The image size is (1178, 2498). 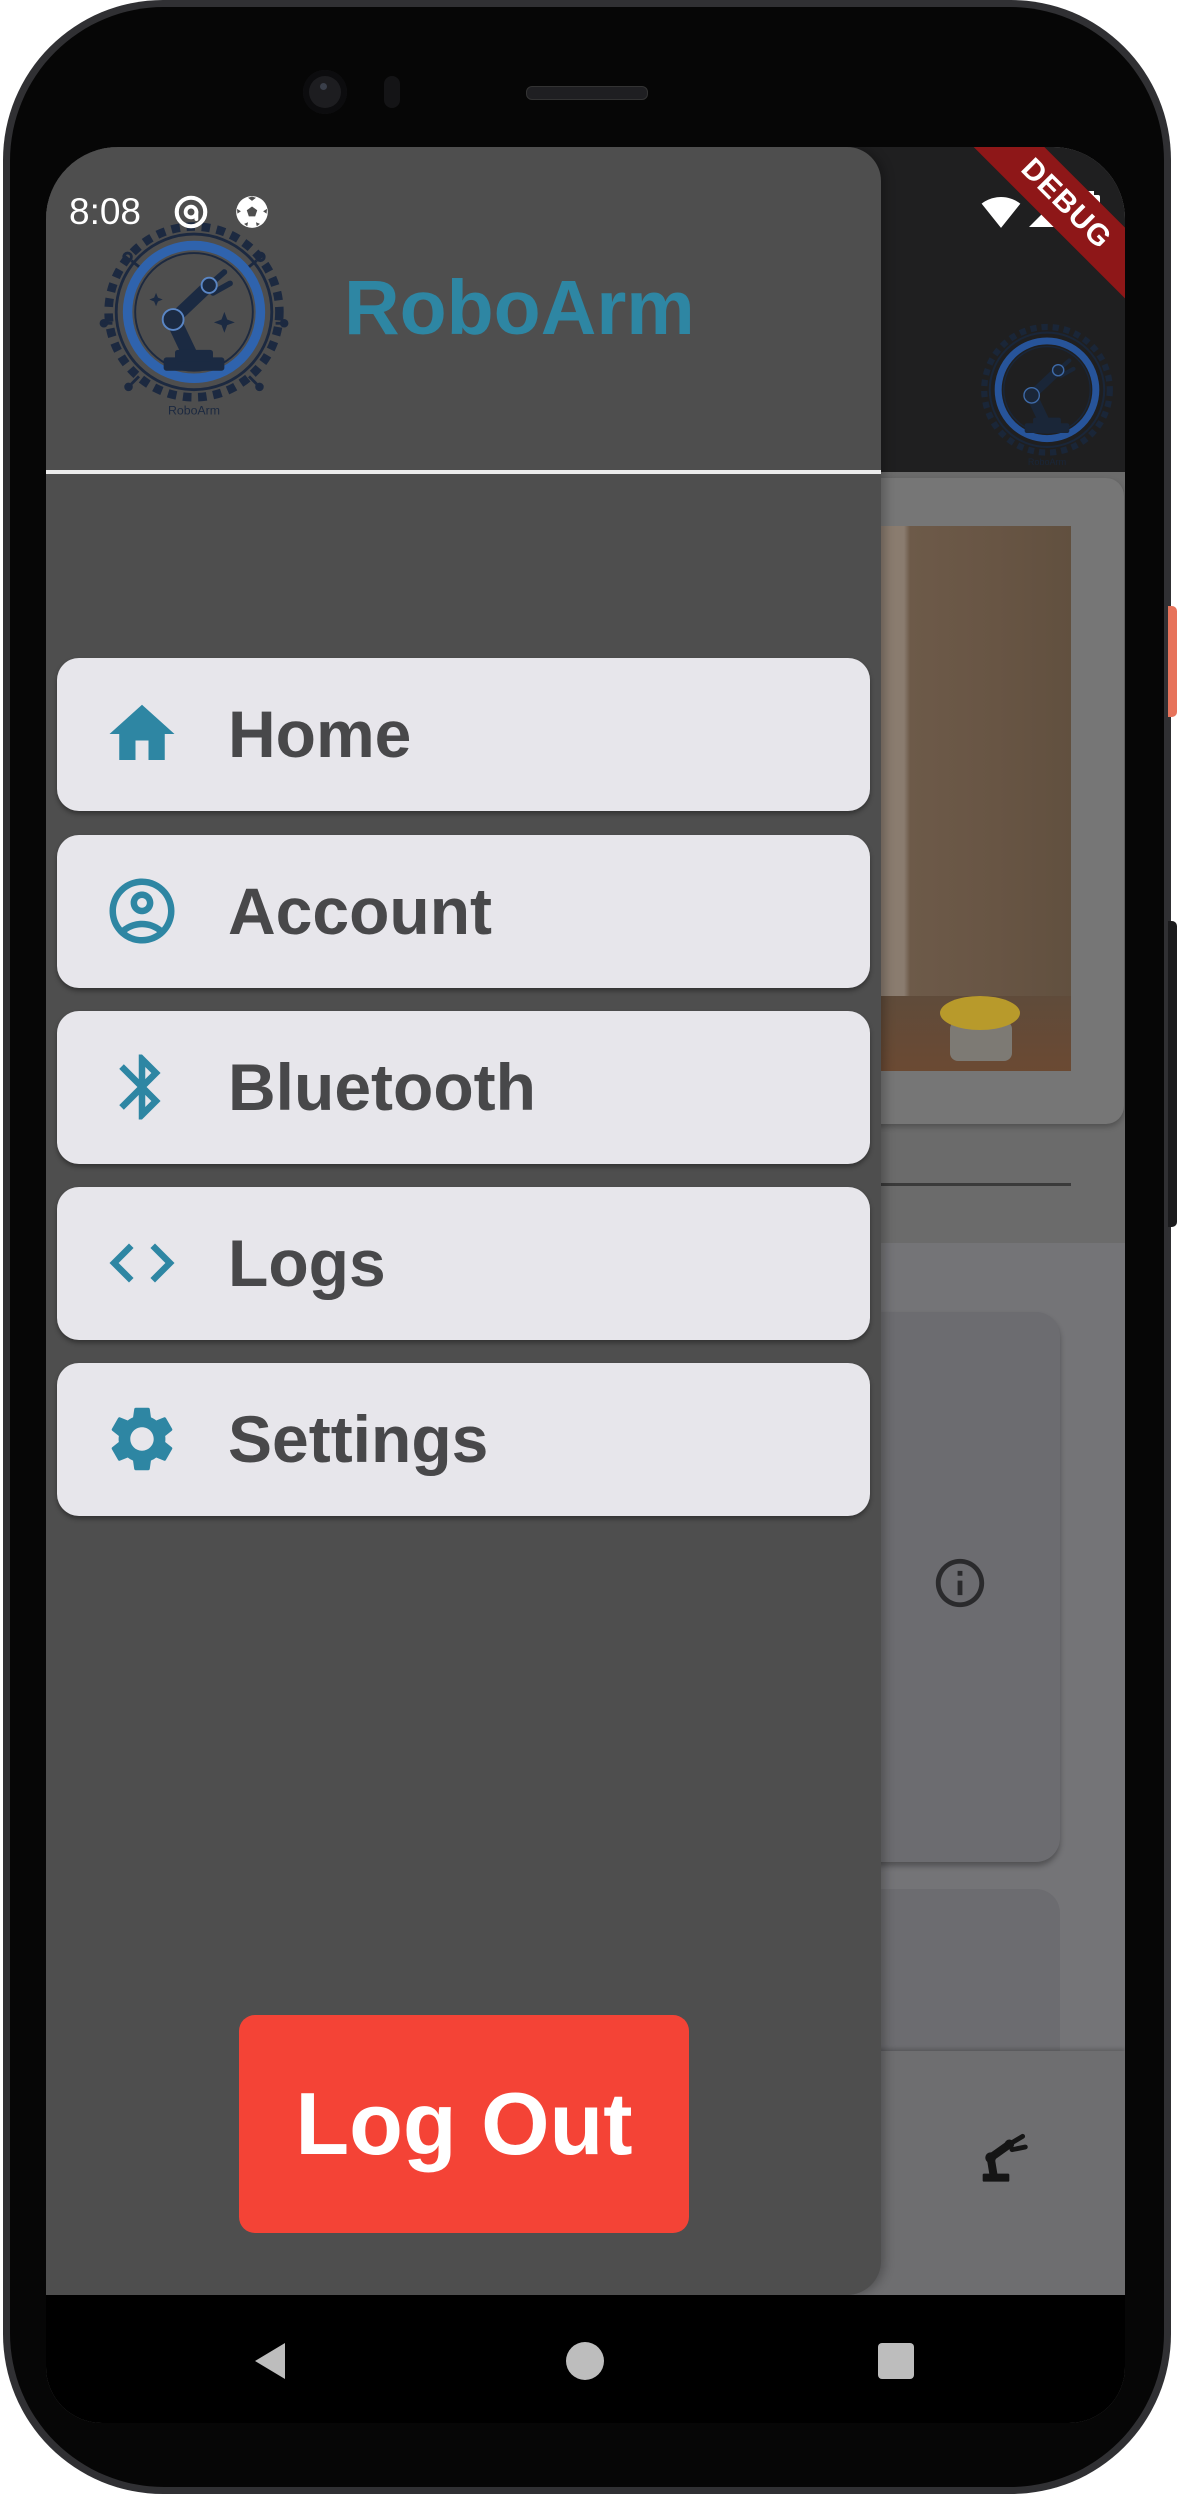 What do you see at coordinates (382, 1087) in the screenshot?
I see `drawer-item-label: Bluetooth` at bounding box center [382, 1087].